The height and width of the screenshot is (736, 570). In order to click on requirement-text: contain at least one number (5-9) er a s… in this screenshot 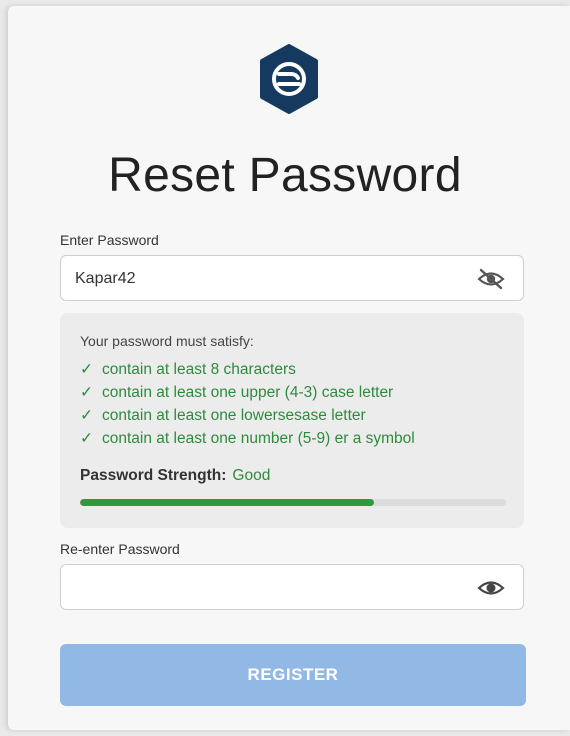, I will do `click(258, 438)`.